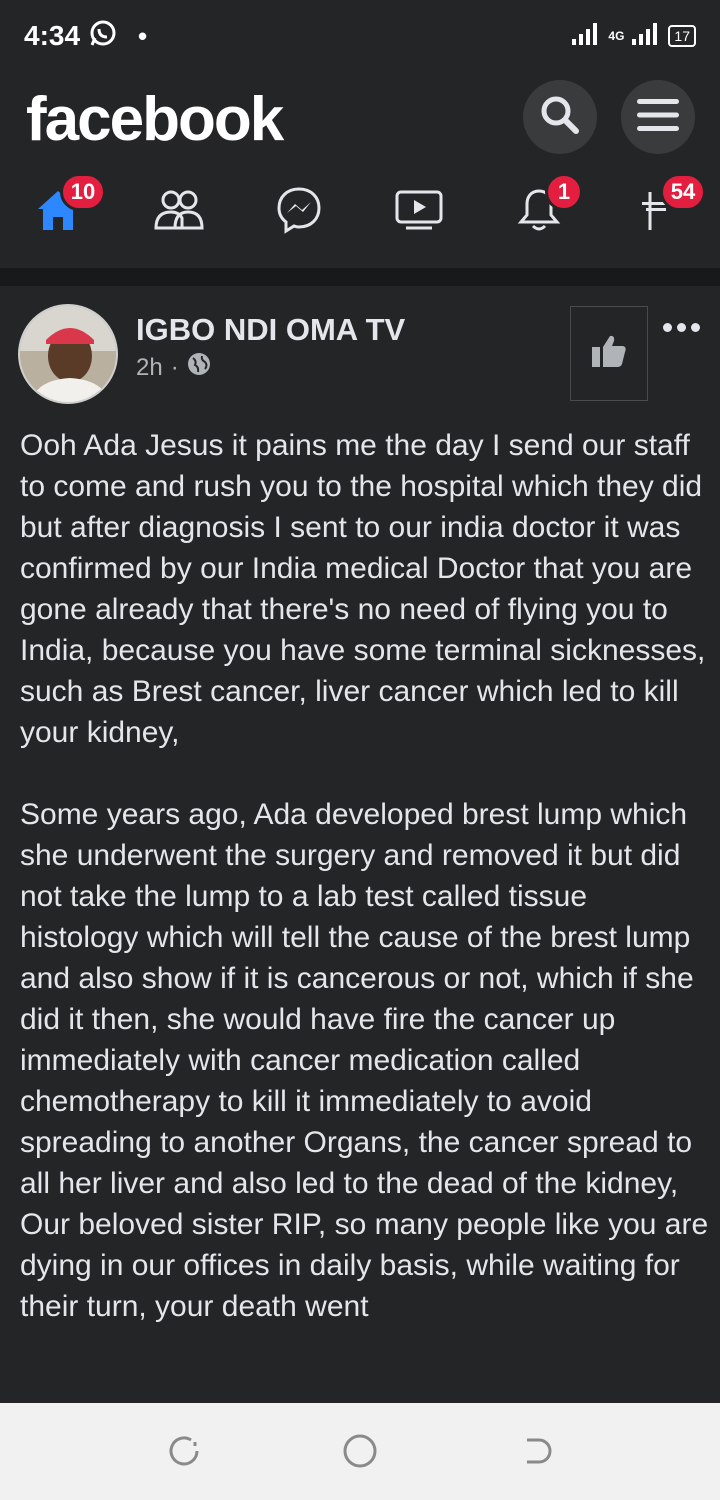 The width and height of the screenshot is (720, 1500). What do you see at coordinates (365, 773) in the screenshot?
I see `paragraph-spacer` at bounding box center [365, 773].